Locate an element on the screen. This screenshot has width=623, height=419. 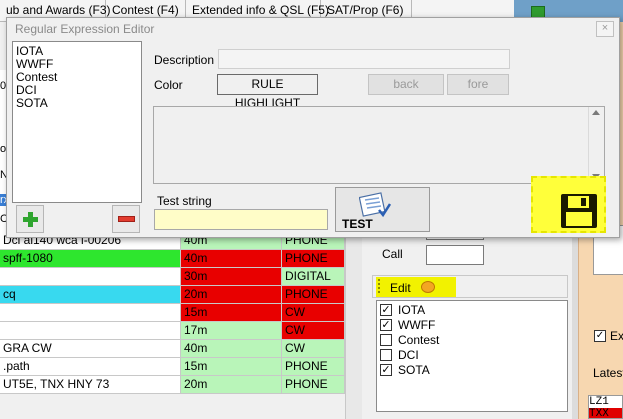
grid-row: cq 20m PHONE is located at coordinates (181, 295).